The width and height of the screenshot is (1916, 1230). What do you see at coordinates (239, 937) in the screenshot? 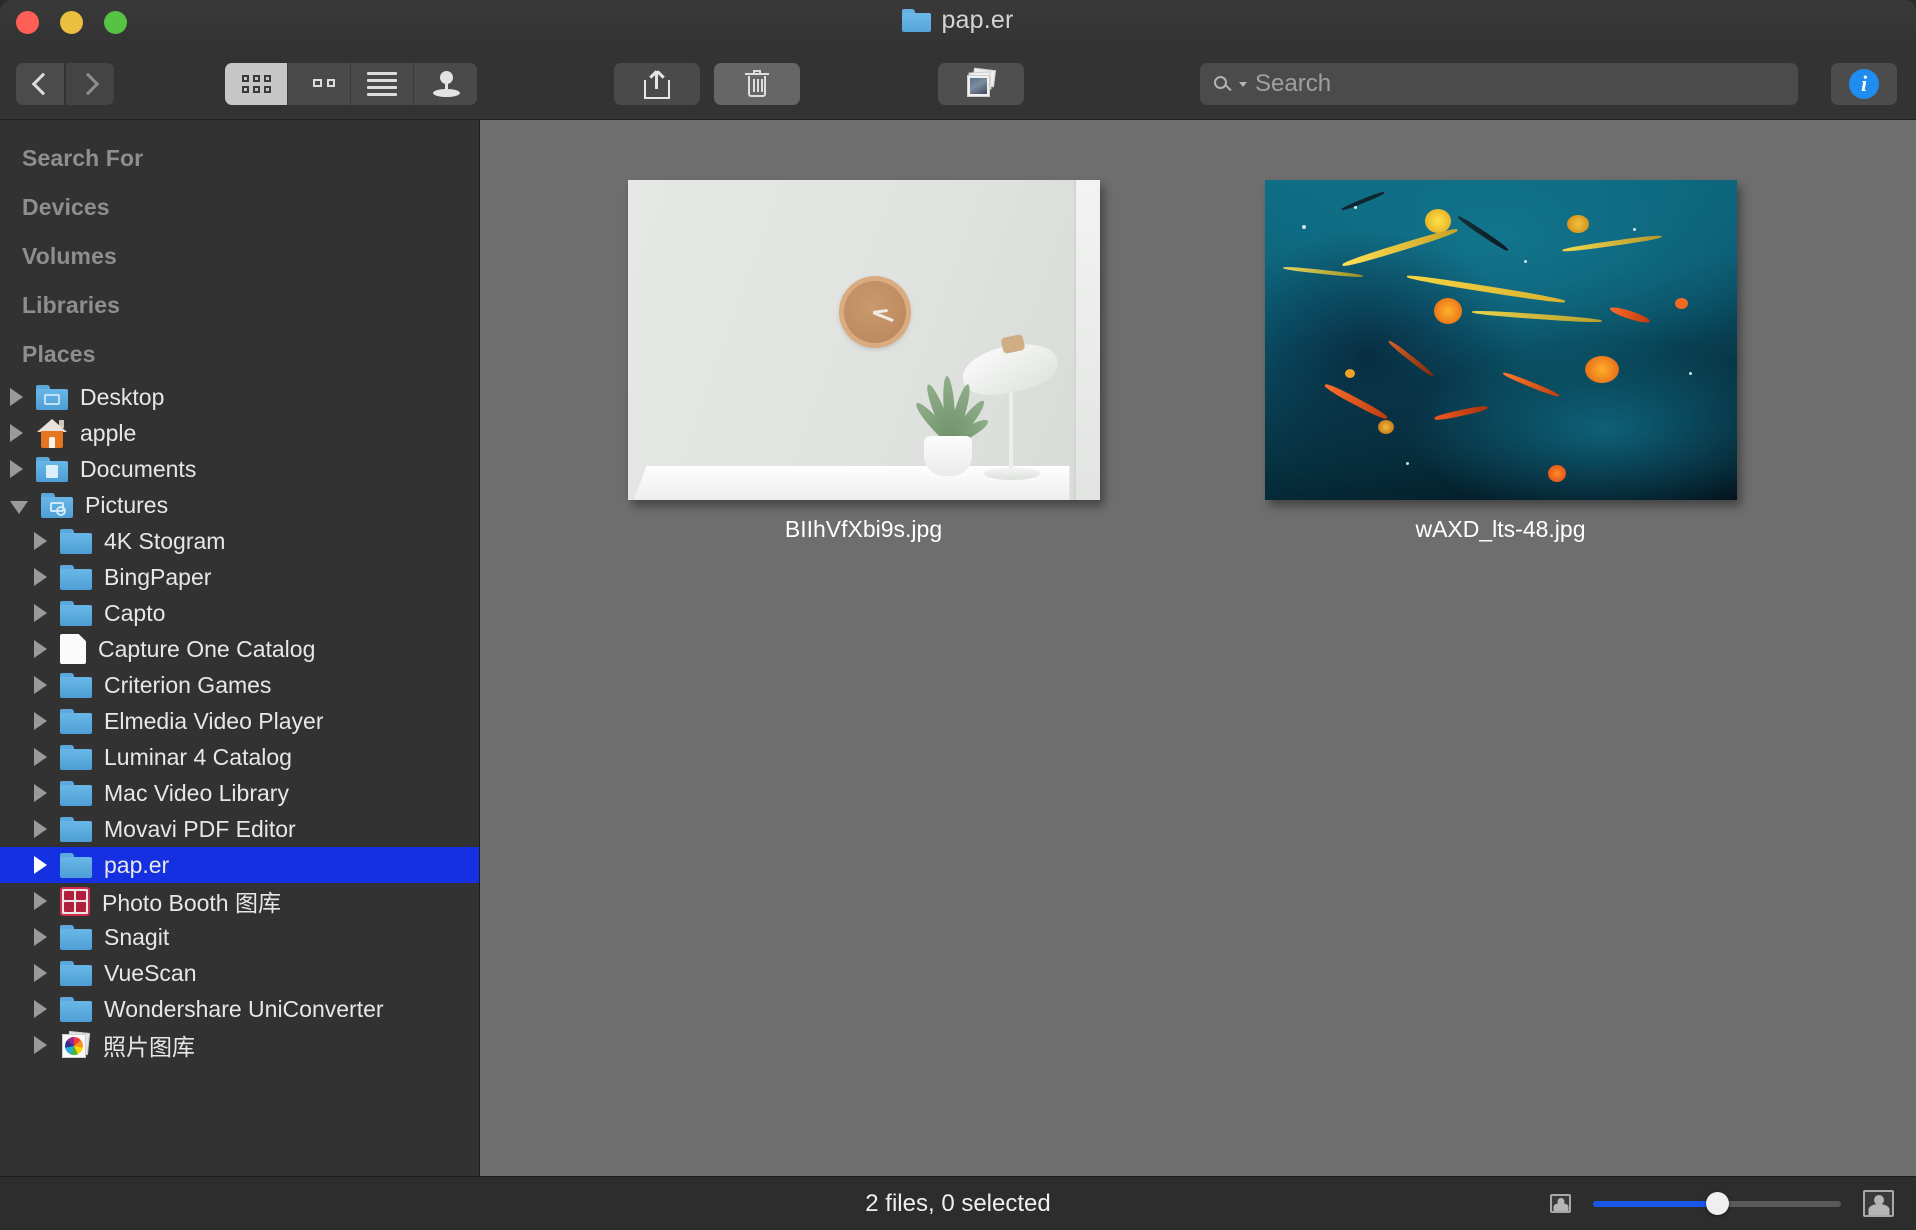
I see `sidebar-item-snagit: Snagit` at bounding box center [239, 937].